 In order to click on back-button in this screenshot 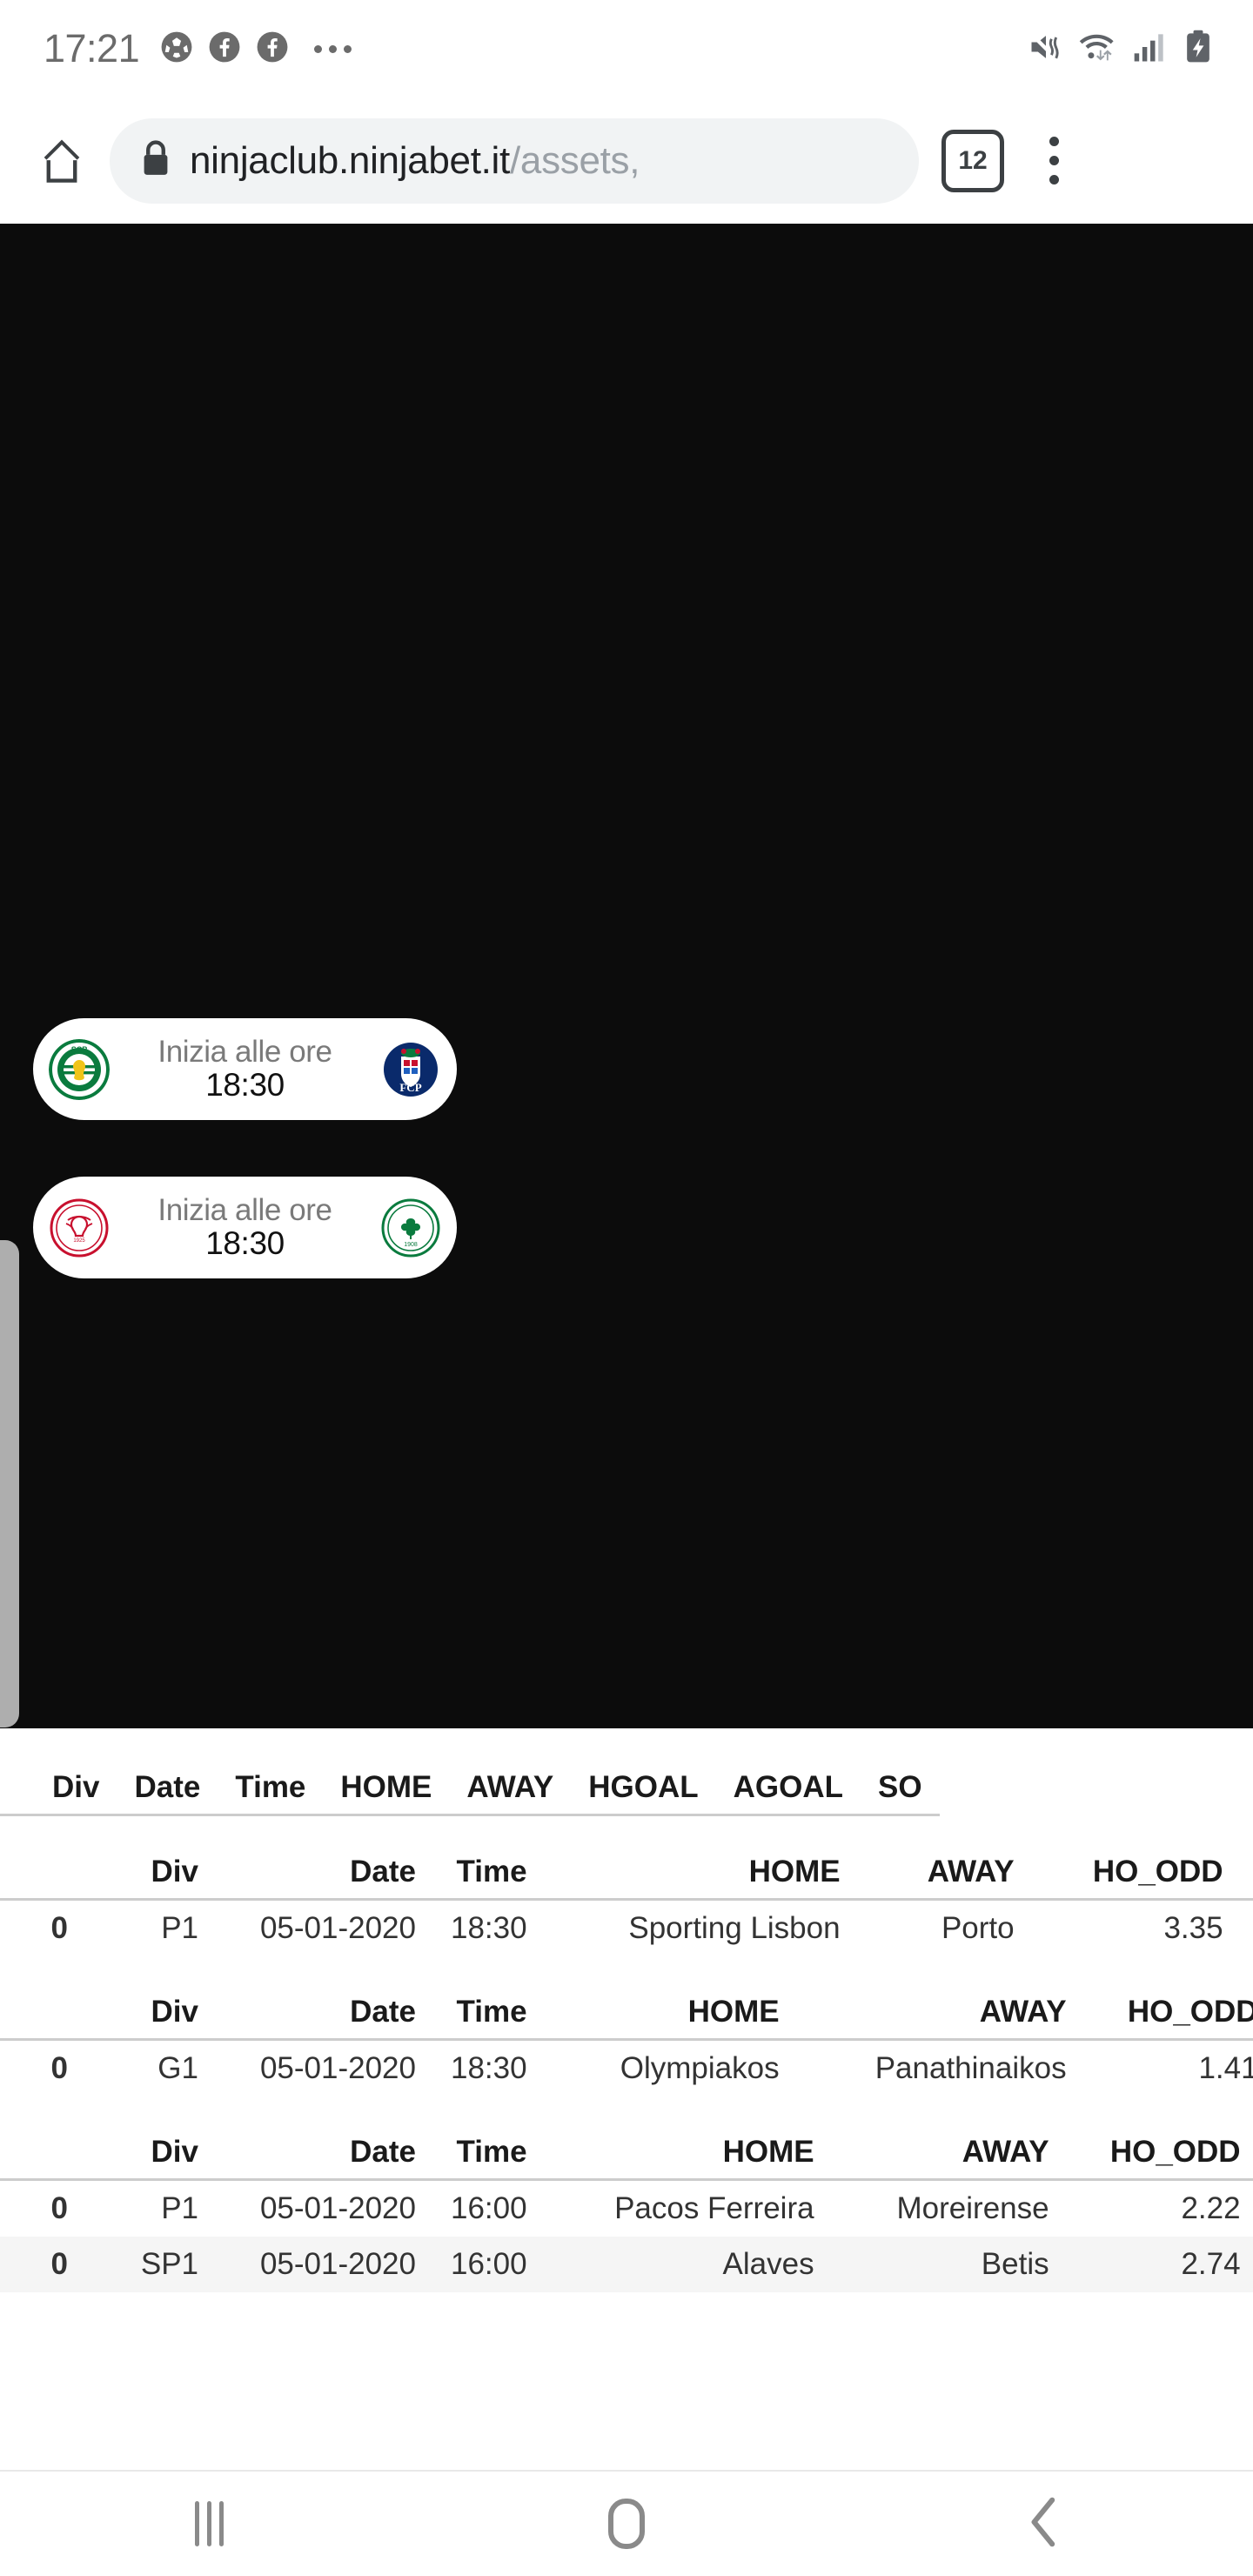, I will do `click(1044, 2524)`.